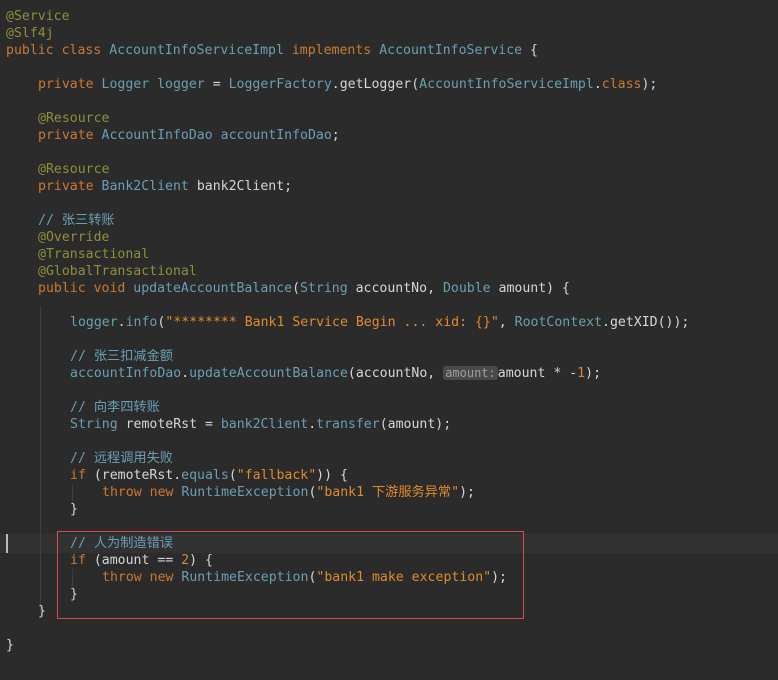 Image resolution: width=778 pixels, height=680 pixels. I want to click on code-line-l8: private Bank2Client bank2Client;, so click(165, 186).